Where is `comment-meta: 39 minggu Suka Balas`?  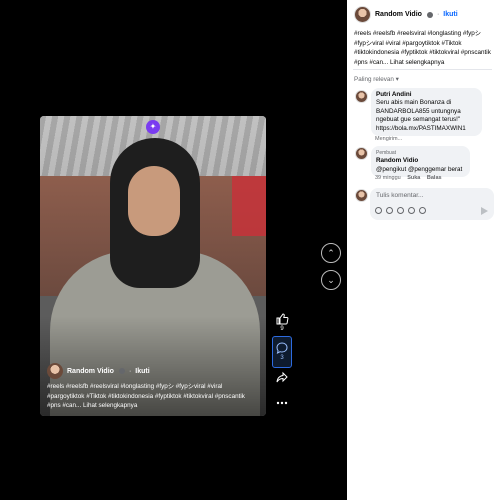 comment-meta: 39 minggu Suka Balas is located at coordinates (408, 178).